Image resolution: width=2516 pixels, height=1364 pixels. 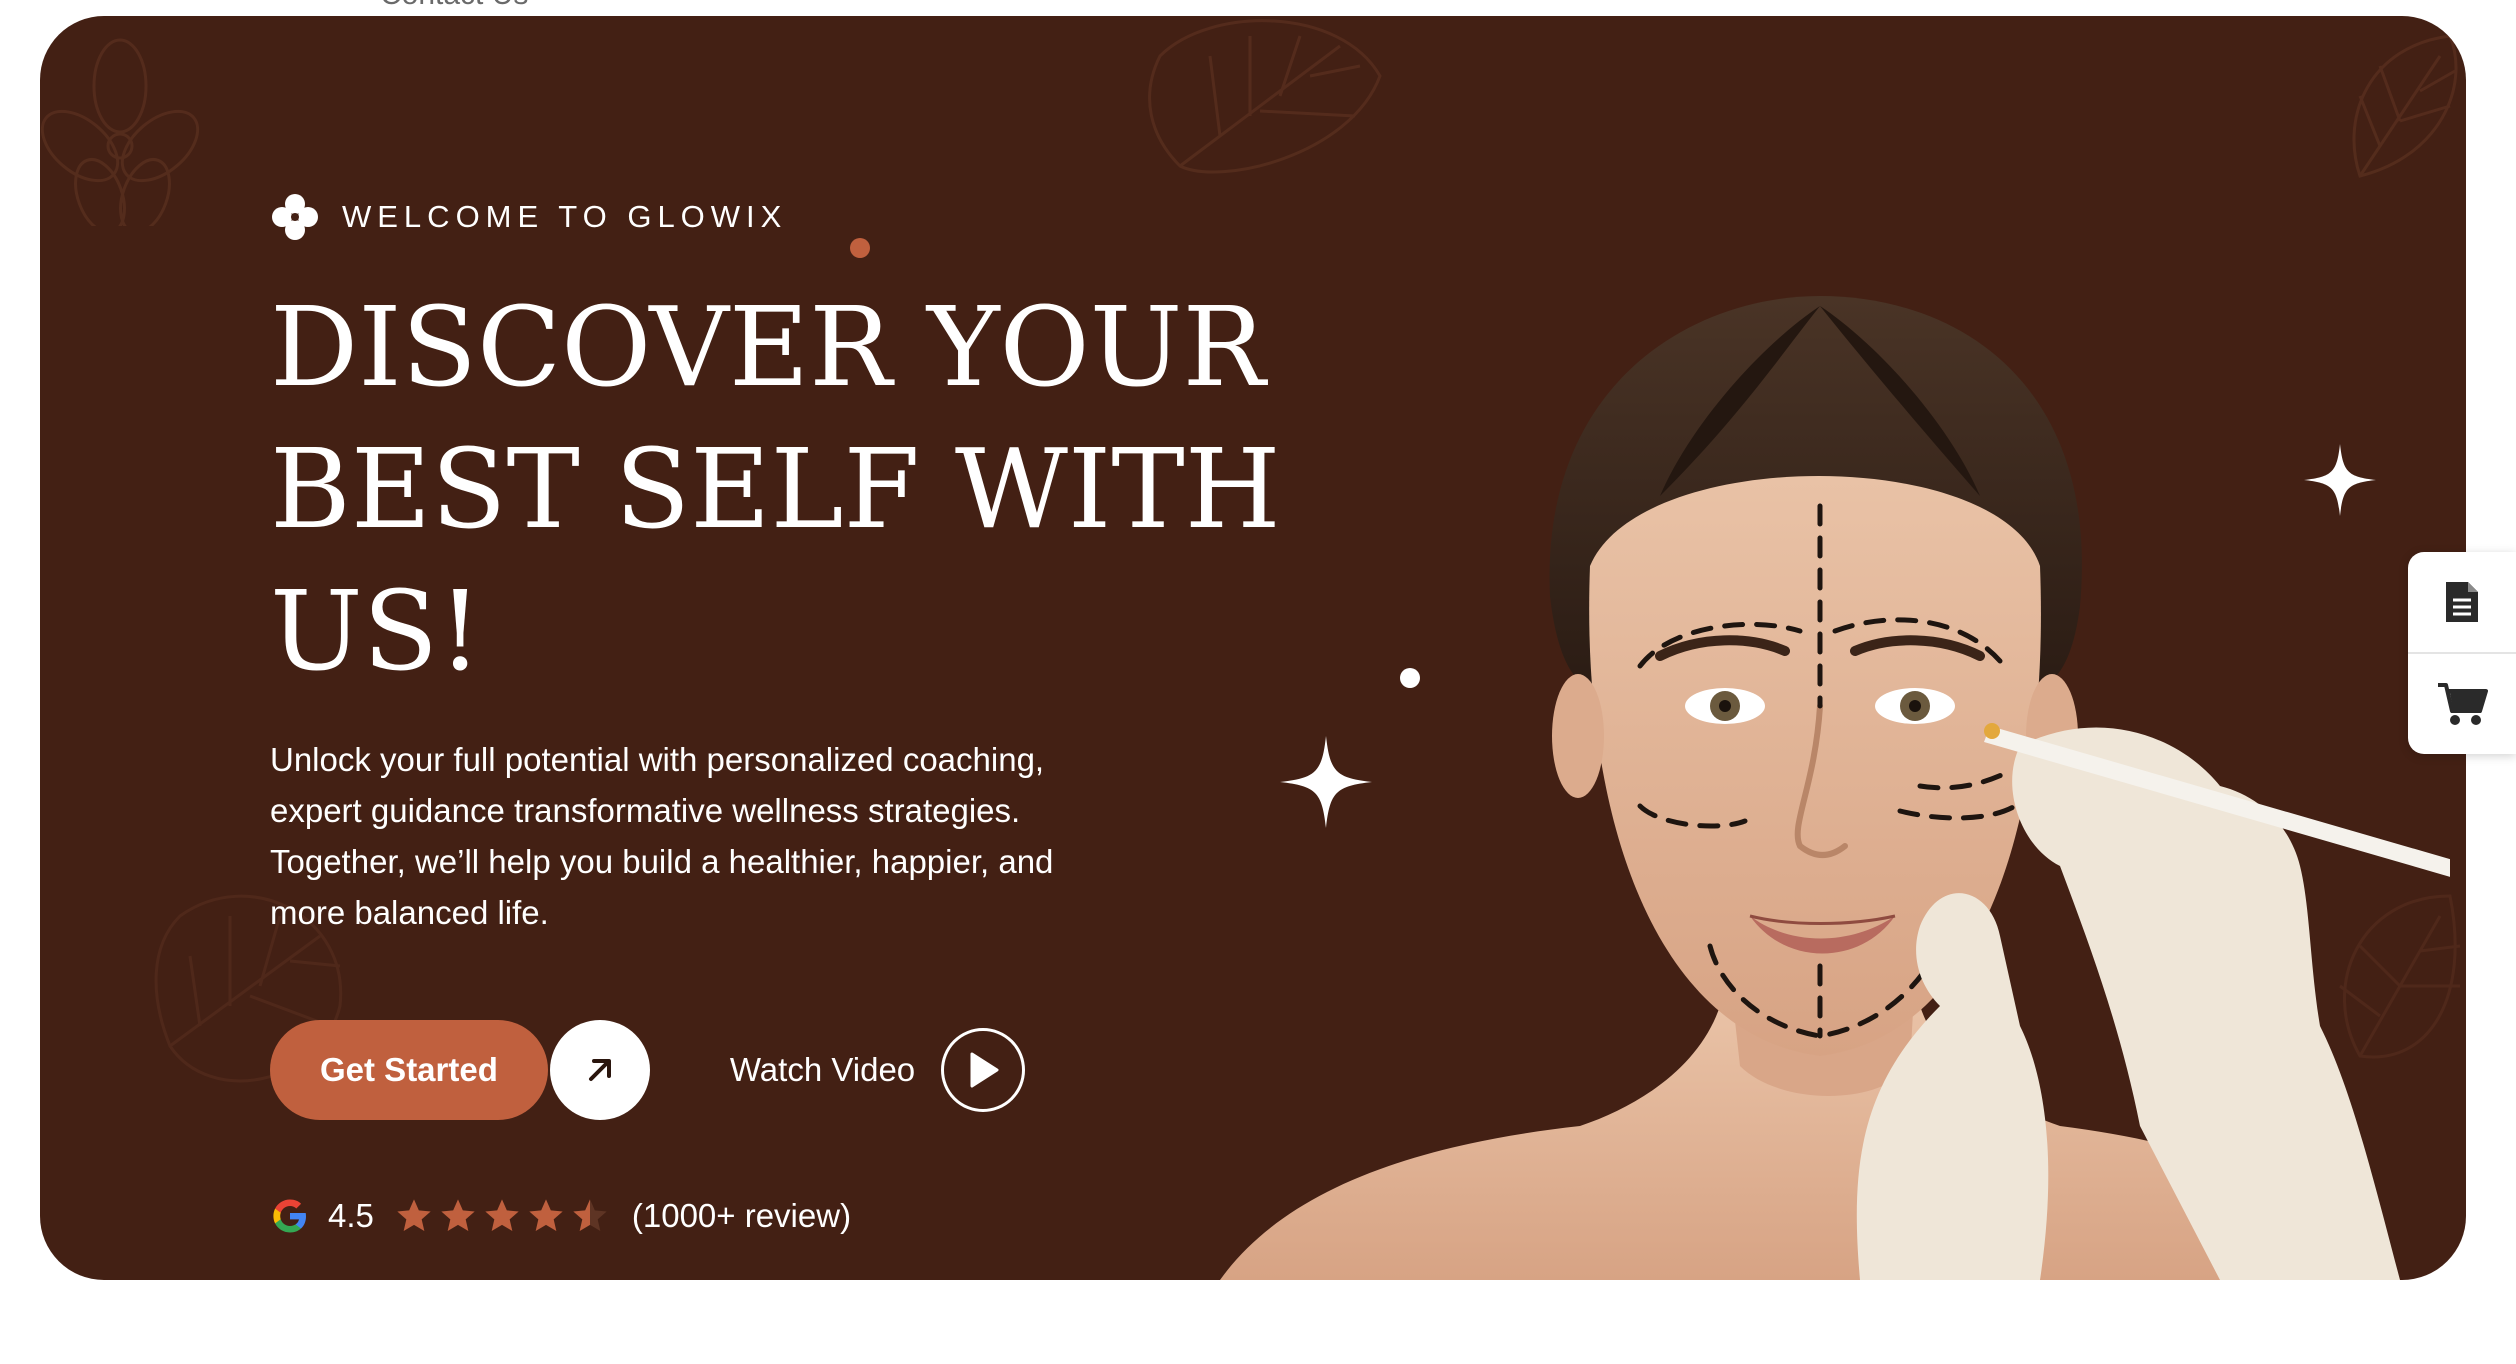 What do you see at coordinates (295, 217) in the screenshot?
I see `flower-icon` at bounding box center [295, 217].